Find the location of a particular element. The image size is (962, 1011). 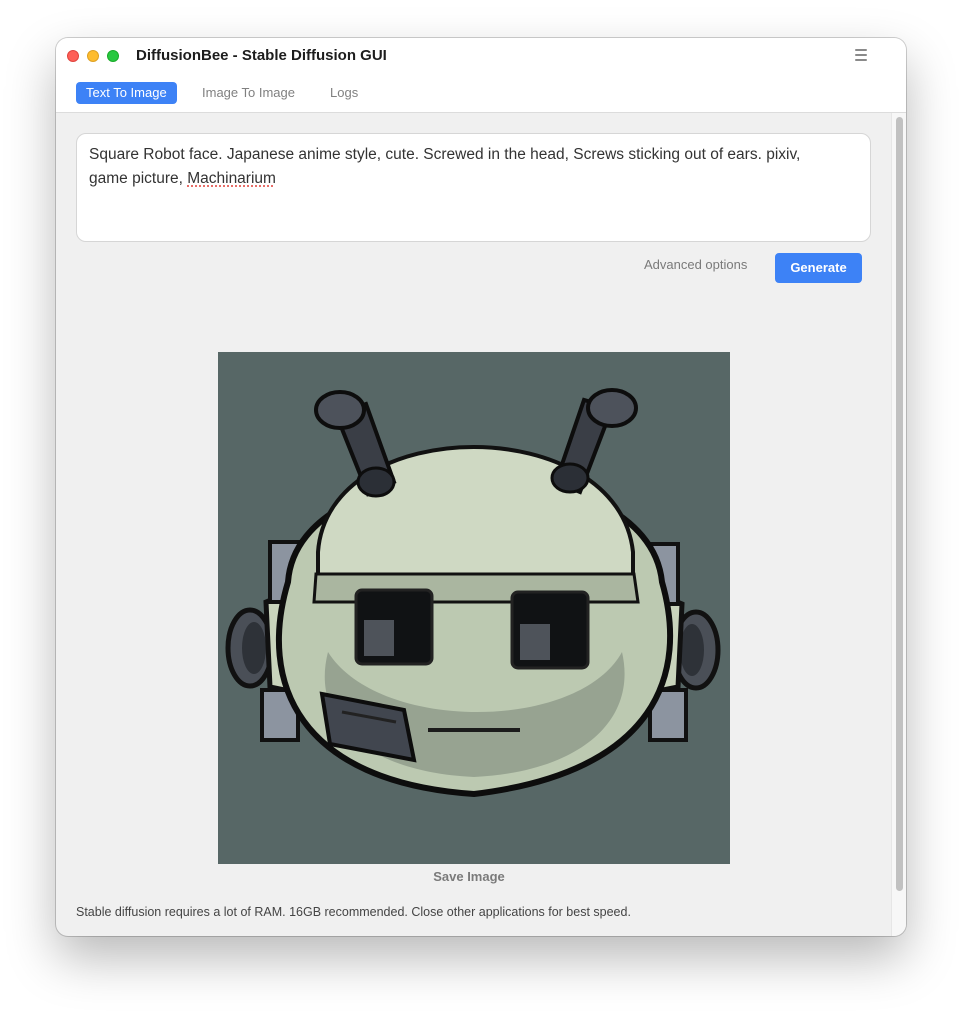

misspelled-word: Machinarium is located at coordinates (231, 178).